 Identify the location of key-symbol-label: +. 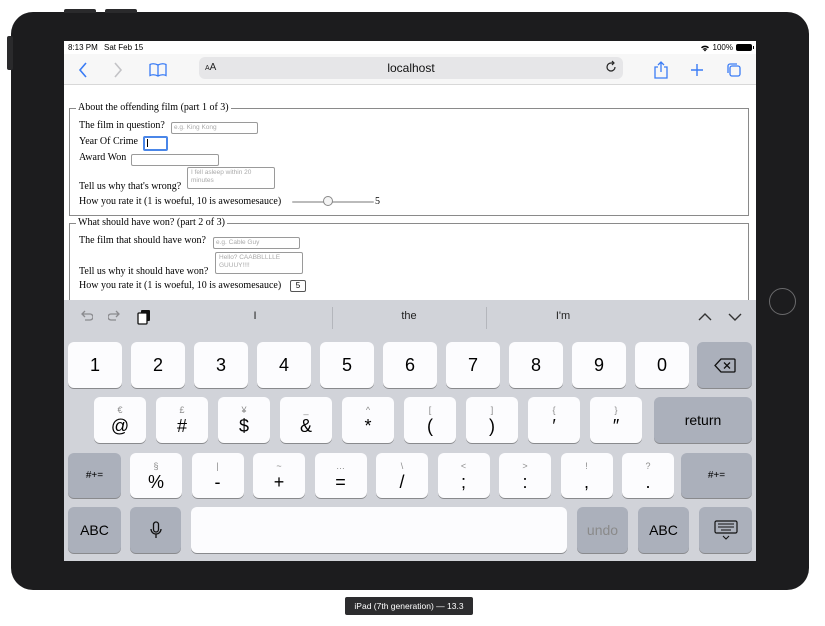
(279, 481).